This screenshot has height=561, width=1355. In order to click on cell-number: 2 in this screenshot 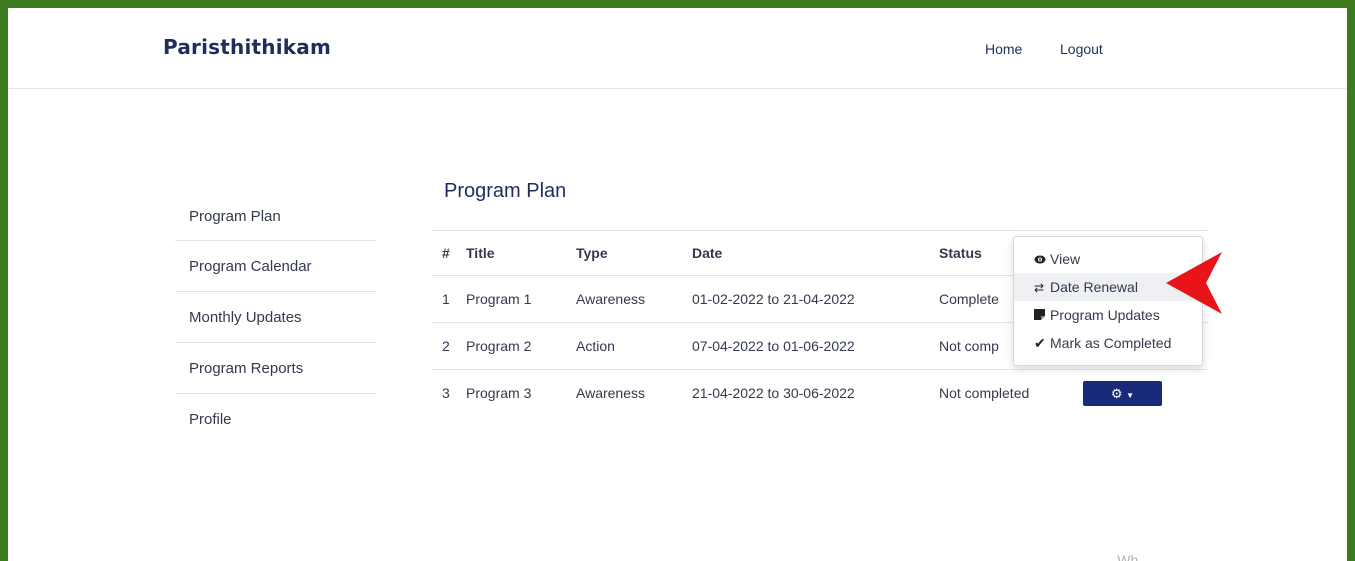, I will do `click(448, 346)`.